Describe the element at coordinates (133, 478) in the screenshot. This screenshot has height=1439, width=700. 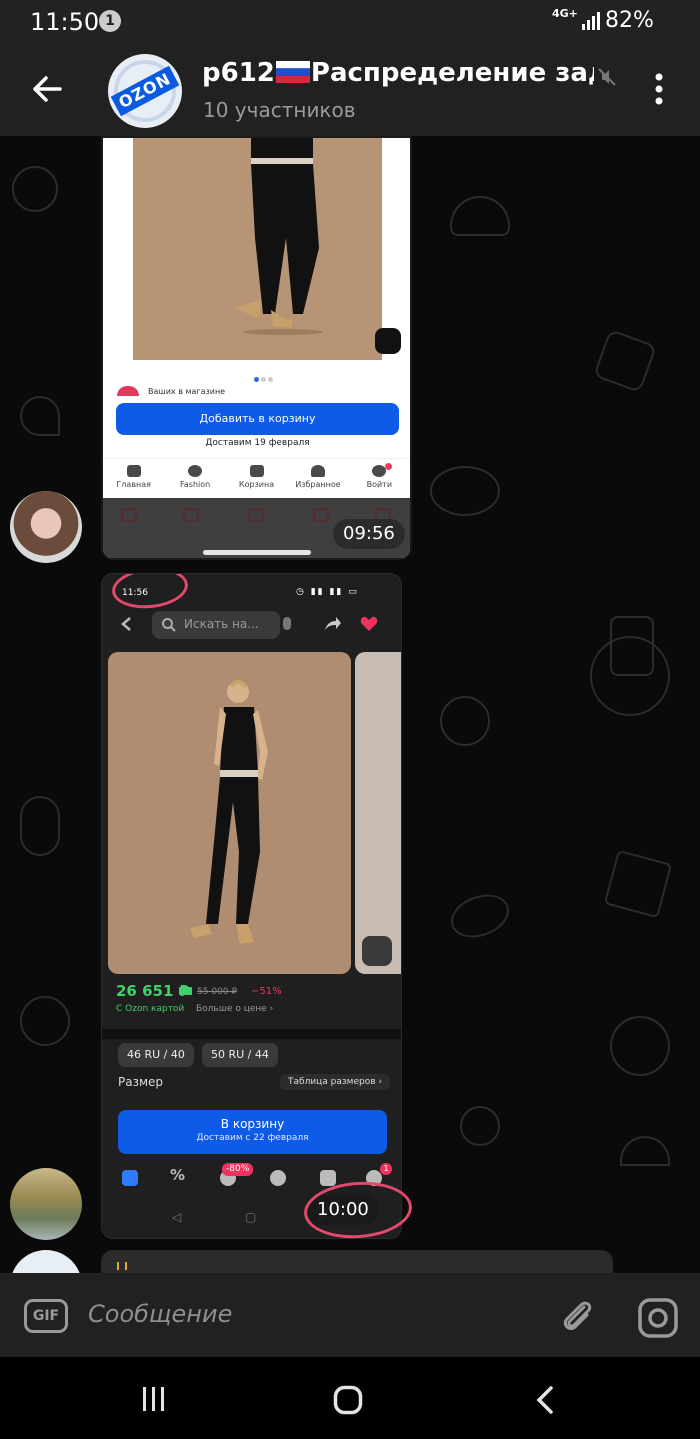
I see `nav-item-home: Главная` at that location.